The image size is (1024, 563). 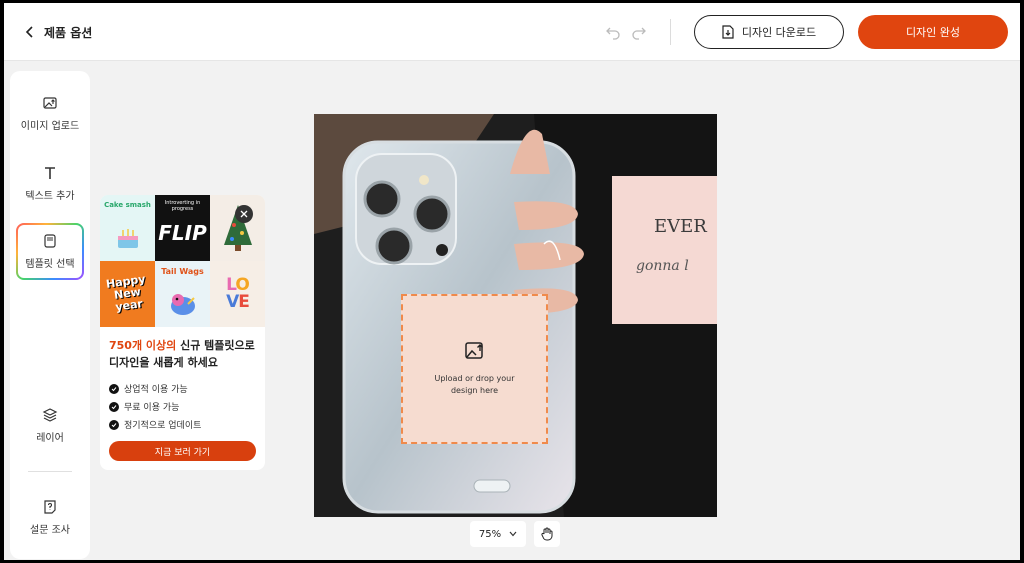 I want to click on top-bar: 제품 옵션 디자인 다운로드 디자인 완성, so click(x=512, y=32).